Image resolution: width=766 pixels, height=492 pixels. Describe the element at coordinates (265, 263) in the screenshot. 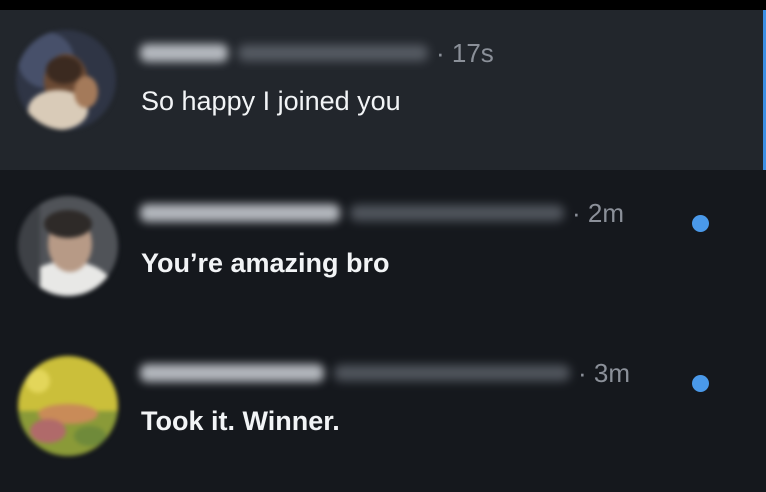

I see `message-preview: You’re amazing bro` at that location.